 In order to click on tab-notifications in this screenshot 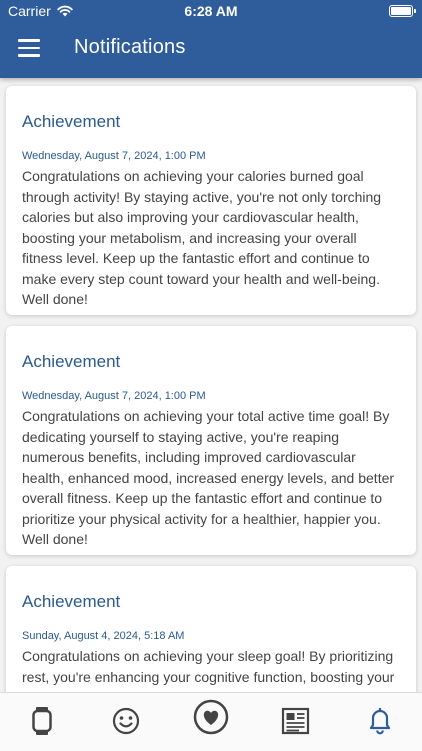, I will do `click(380, 721)`.